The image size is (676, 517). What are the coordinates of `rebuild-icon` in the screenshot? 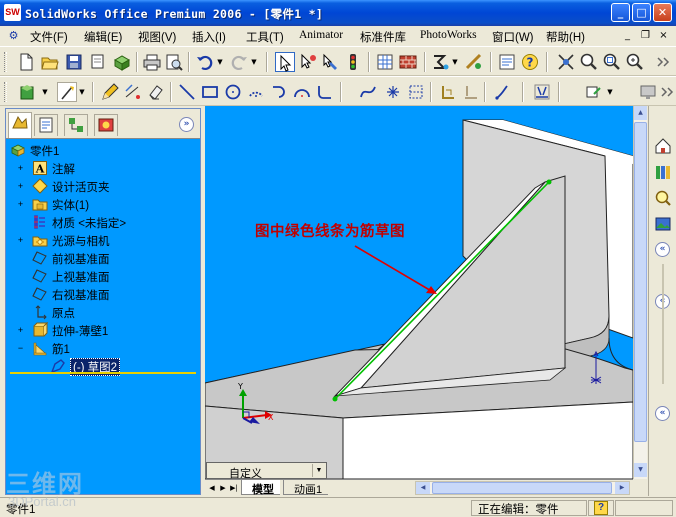 It's located at (330, 62).